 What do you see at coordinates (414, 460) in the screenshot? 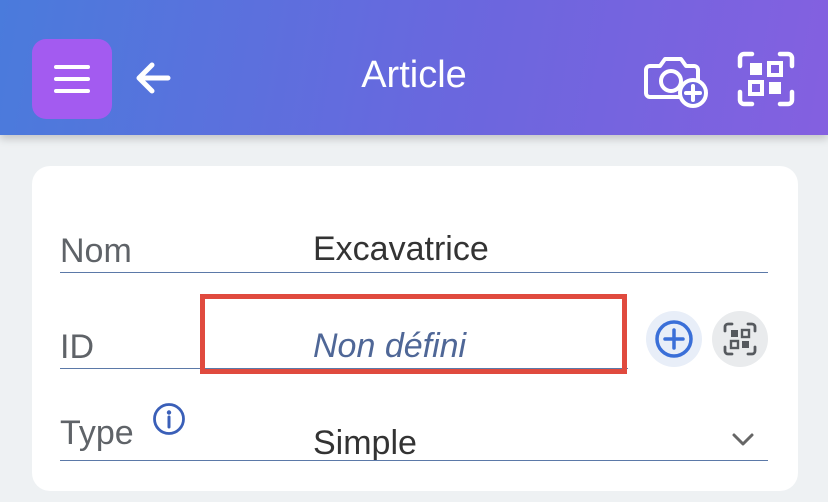
I see `type-underline` at bounding box center [414, 460].